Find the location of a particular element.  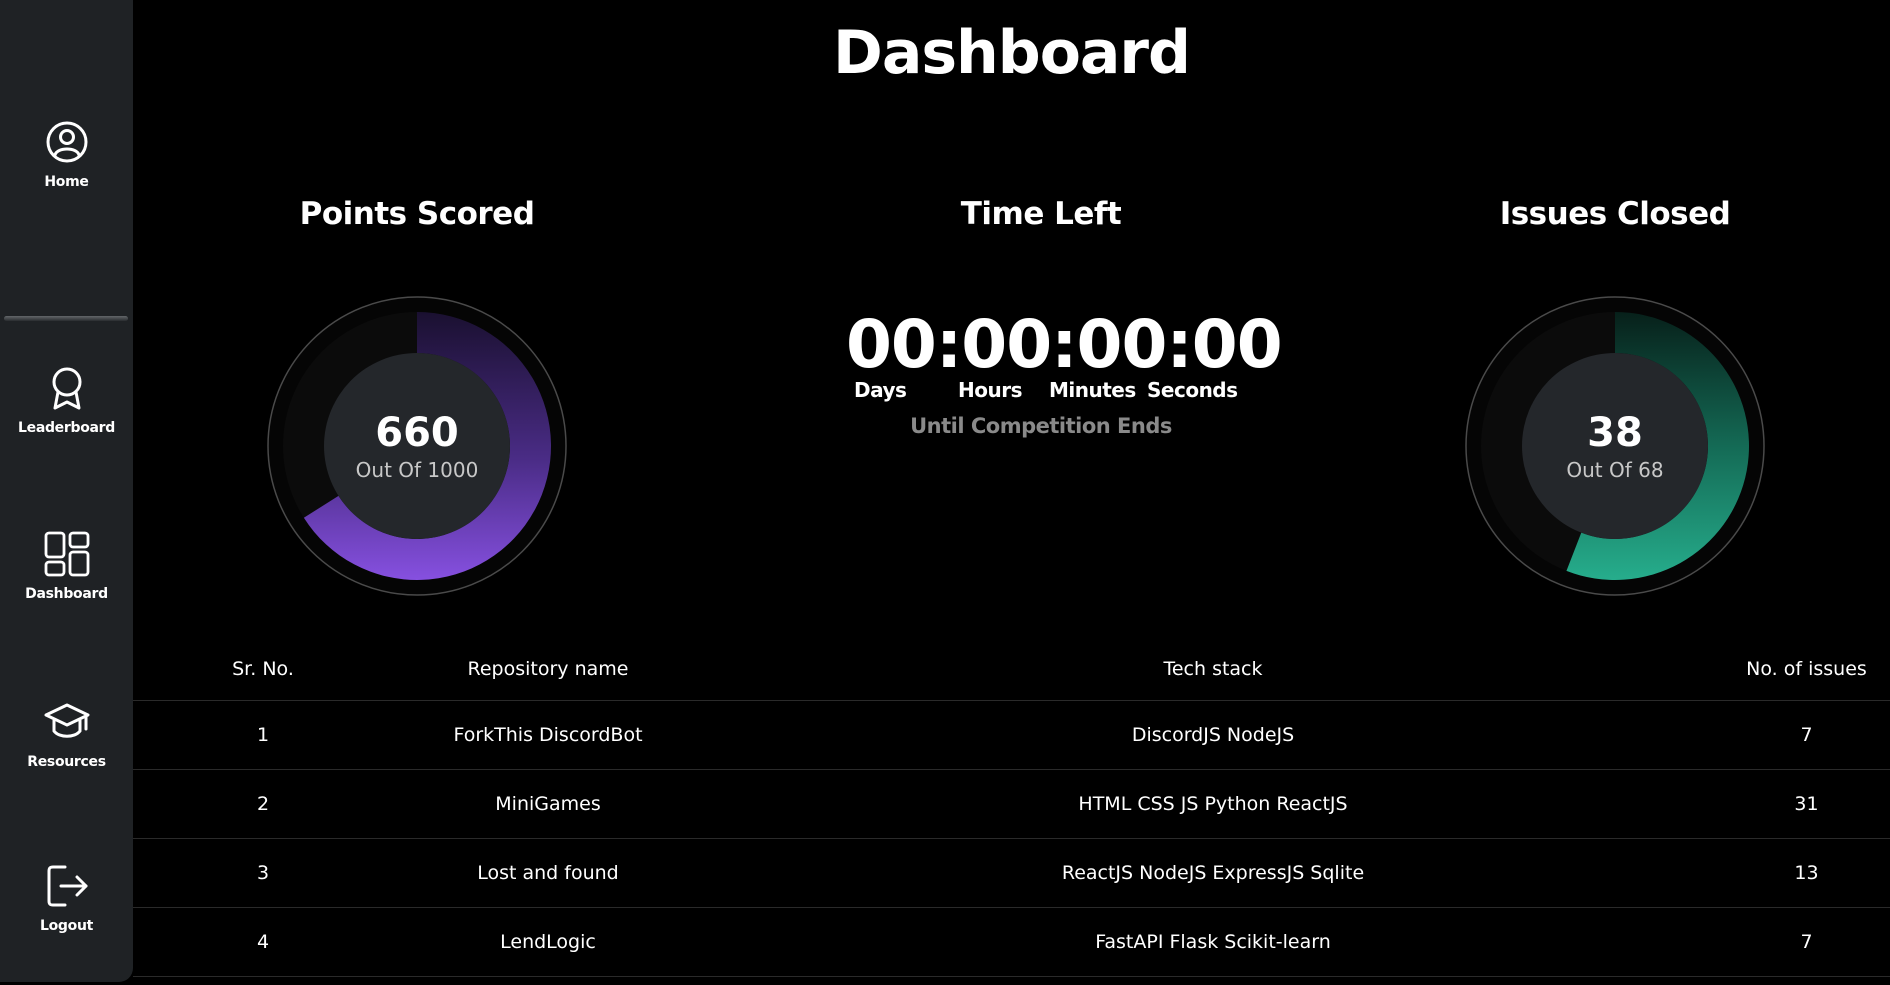

sidebar-item-label: Leaderboard is located at coordinates (66, 428).